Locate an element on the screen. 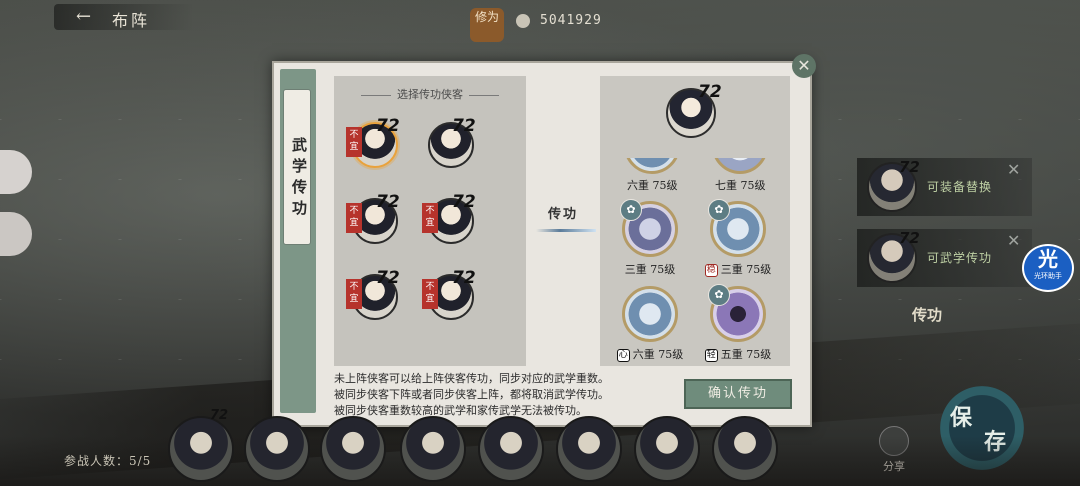 The image size is (1080, 486). power-value: 5041929 is located at coordinates (571, 20).